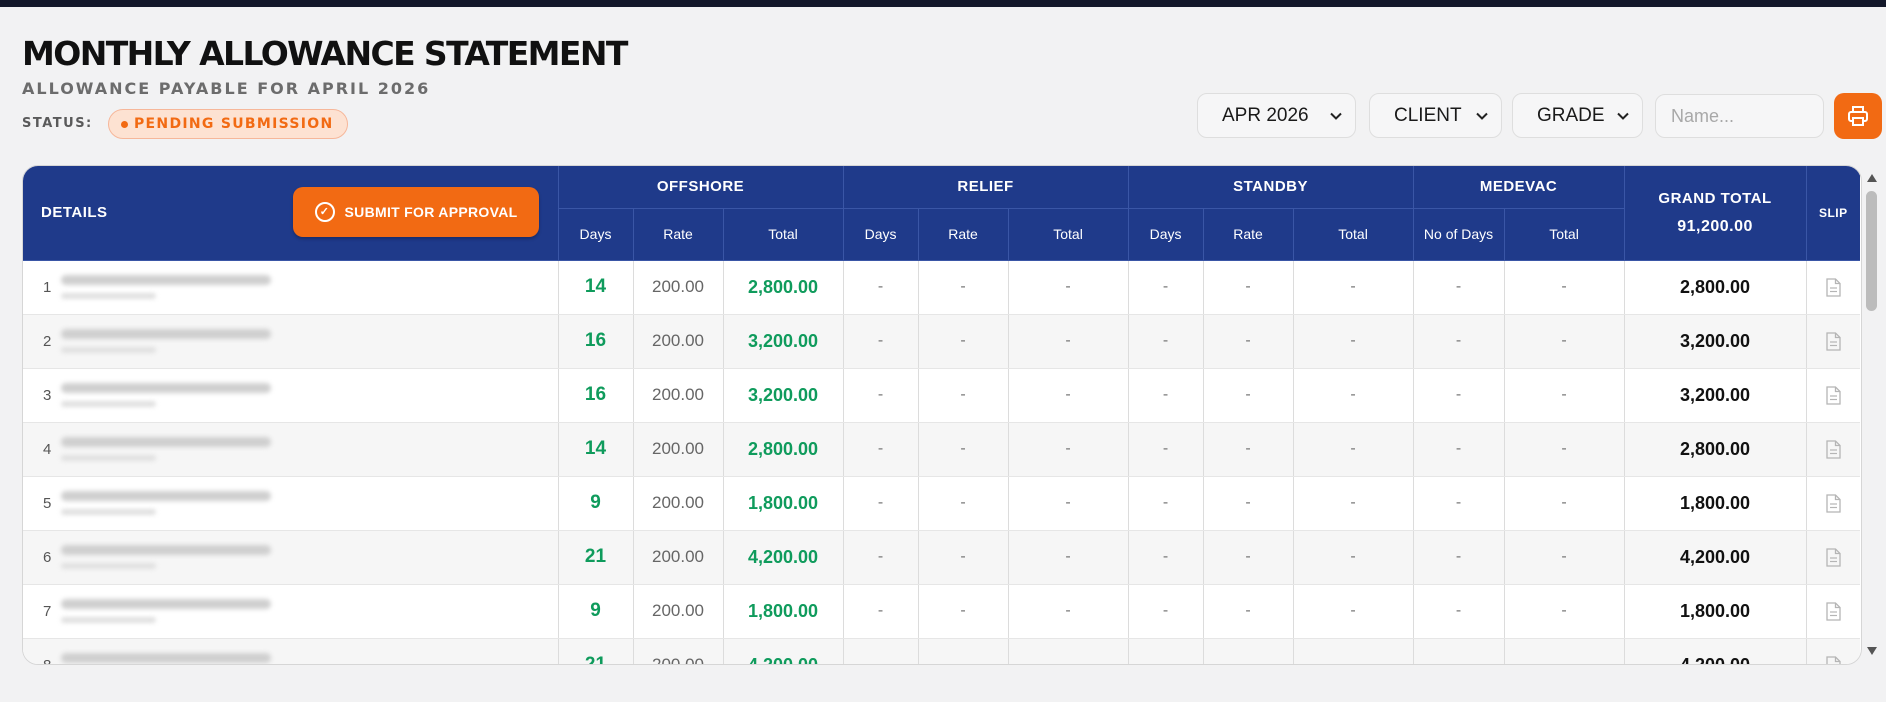 The height and width of the screenshot is (702, 1886). What do you see at coordinates (1248, 234) in the screenshot?
I see `standby-rate-header: Rate` at bounding box center [1248, 234].